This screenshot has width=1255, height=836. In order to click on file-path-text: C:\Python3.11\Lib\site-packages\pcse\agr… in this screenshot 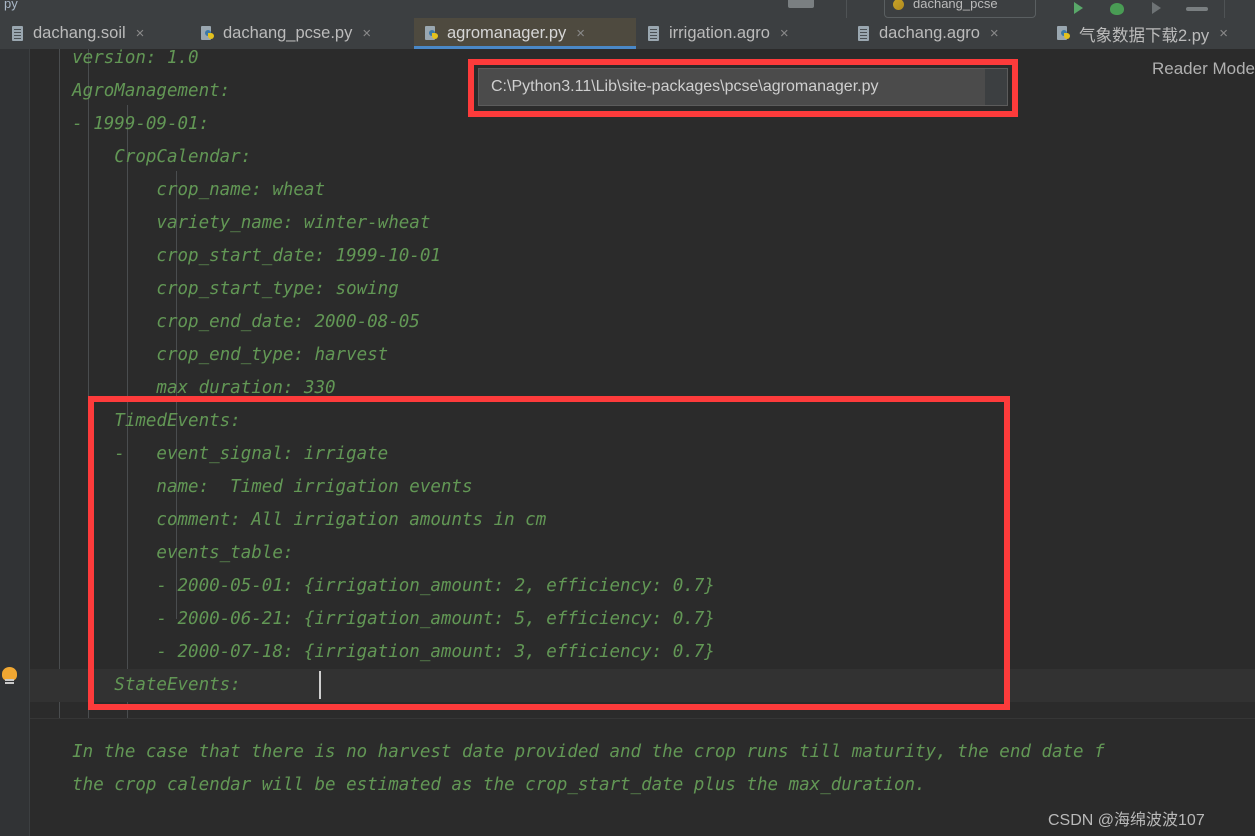, I will do `click(685, 86)`.